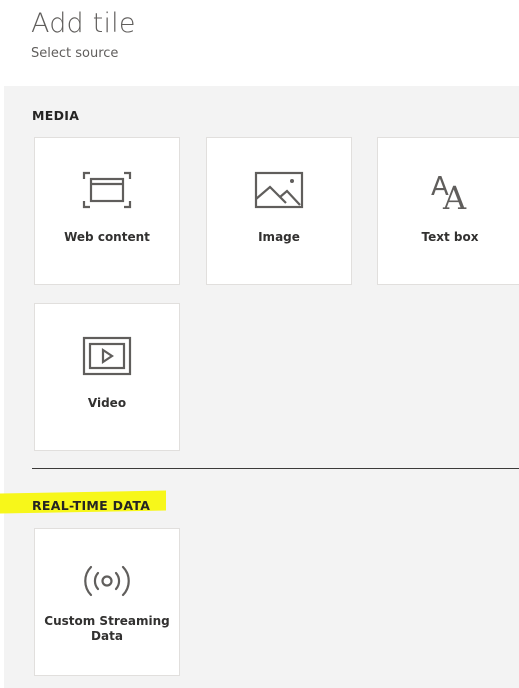 The width and height of the screenshot is (519, 688). What do you see at coordinates (107, 237) in the screenshot?
I see `tile-label: Web content` at bounding box center [107, 237].